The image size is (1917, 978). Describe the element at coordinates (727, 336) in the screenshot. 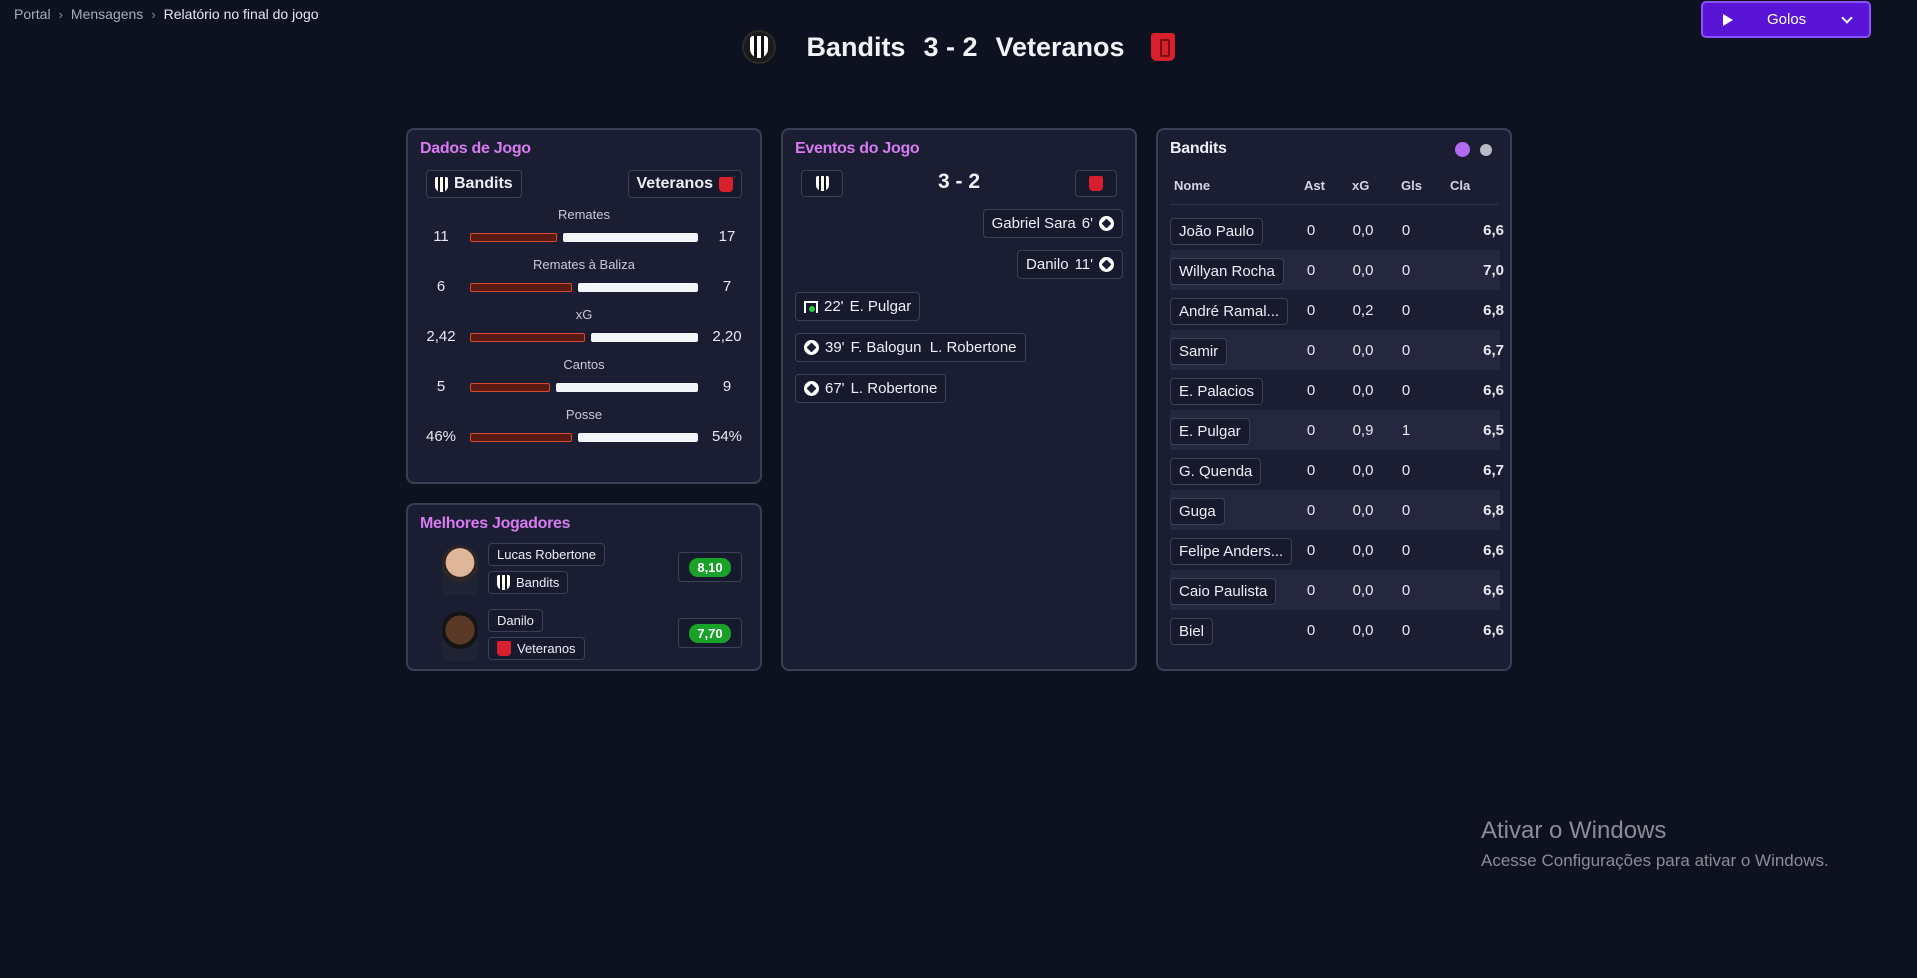

I see `stat-away-value: 2,20` at that location.